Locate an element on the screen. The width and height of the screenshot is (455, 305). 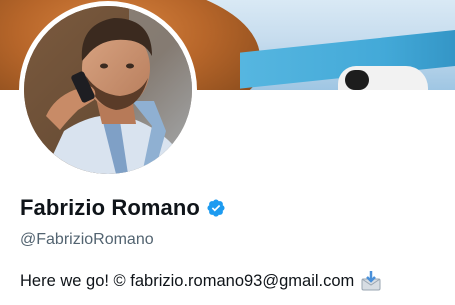
name-row: Fabrizio Romano is located at coordinates (123, 208).